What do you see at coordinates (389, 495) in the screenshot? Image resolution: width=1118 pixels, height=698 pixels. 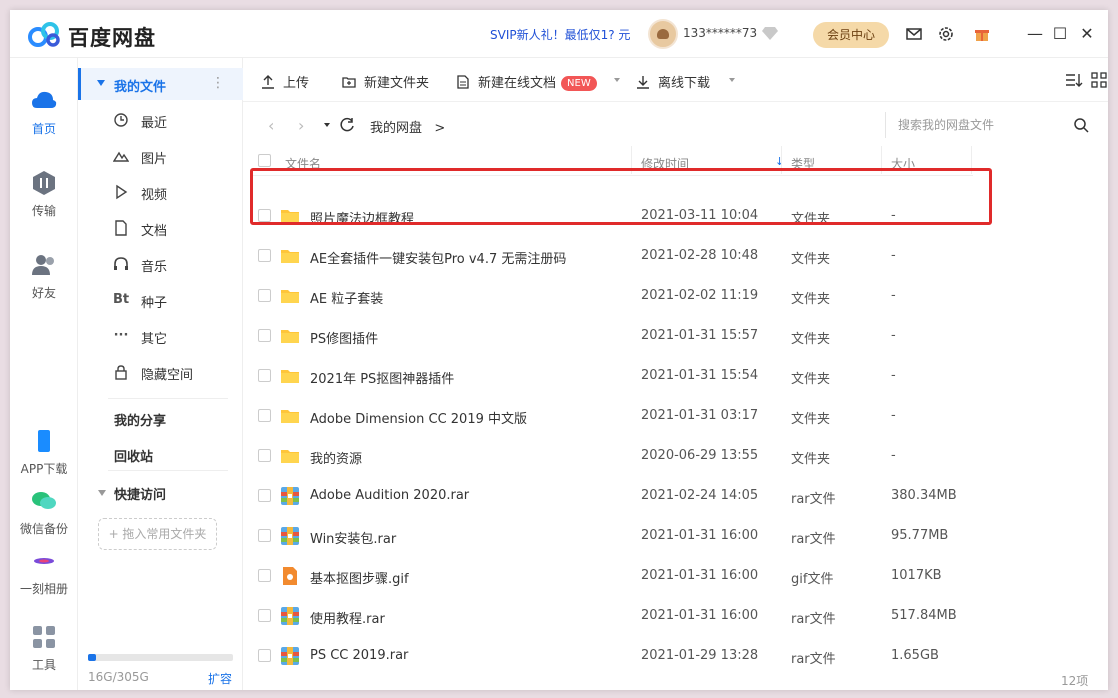 I see `file-name: Adobe Audition 2020.rar` at bounding box center [389, 495].